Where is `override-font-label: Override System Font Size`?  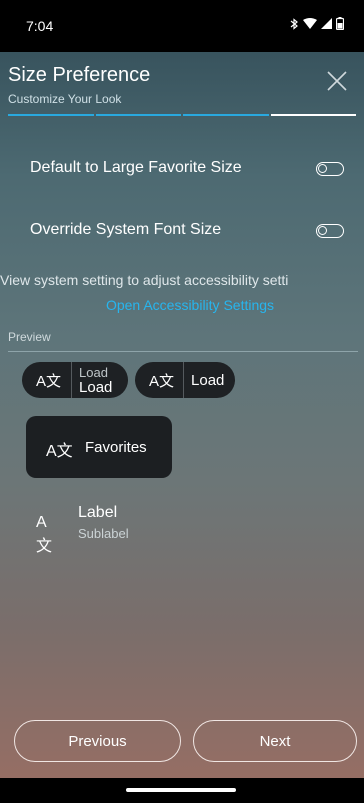
override-font-label: Override System Font Size is located at coordinates (126, 229).